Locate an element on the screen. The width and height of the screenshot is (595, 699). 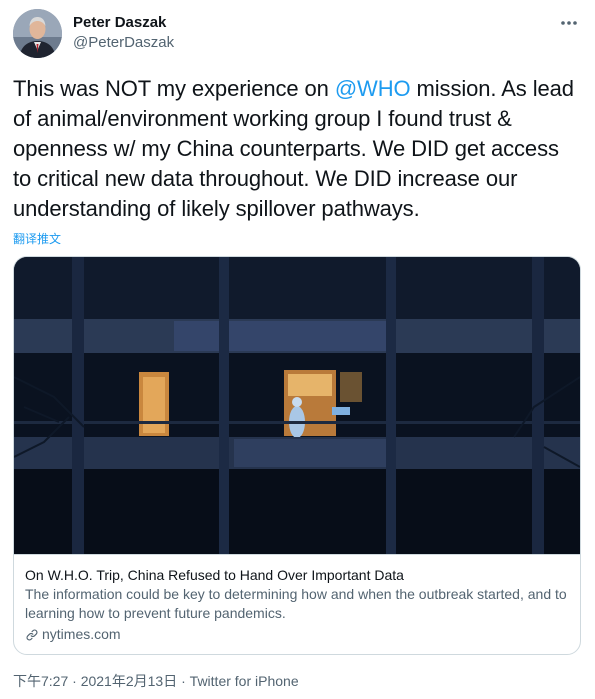
tweet-meta: 下午7:27 · 2021年2月13日 · Twitter for iPhone is located at coordinates (156, 681).